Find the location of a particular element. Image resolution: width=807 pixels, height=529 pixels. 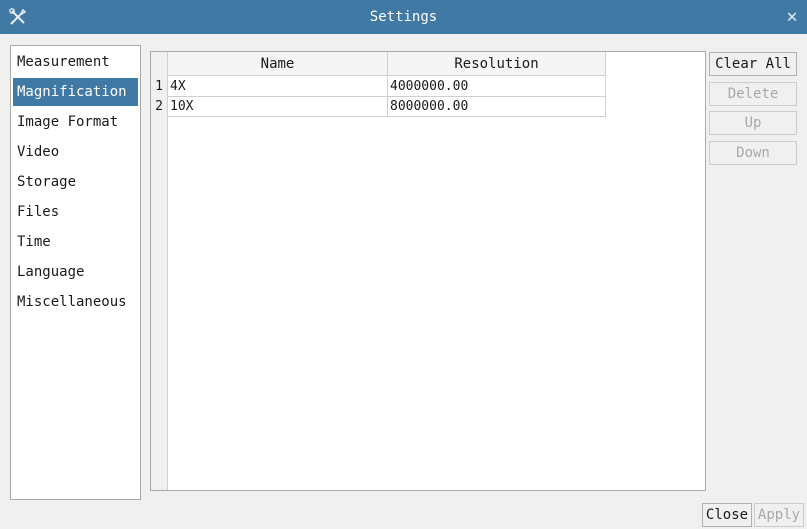

sidebar-item-video: Video is located at coordinates (75, 152).